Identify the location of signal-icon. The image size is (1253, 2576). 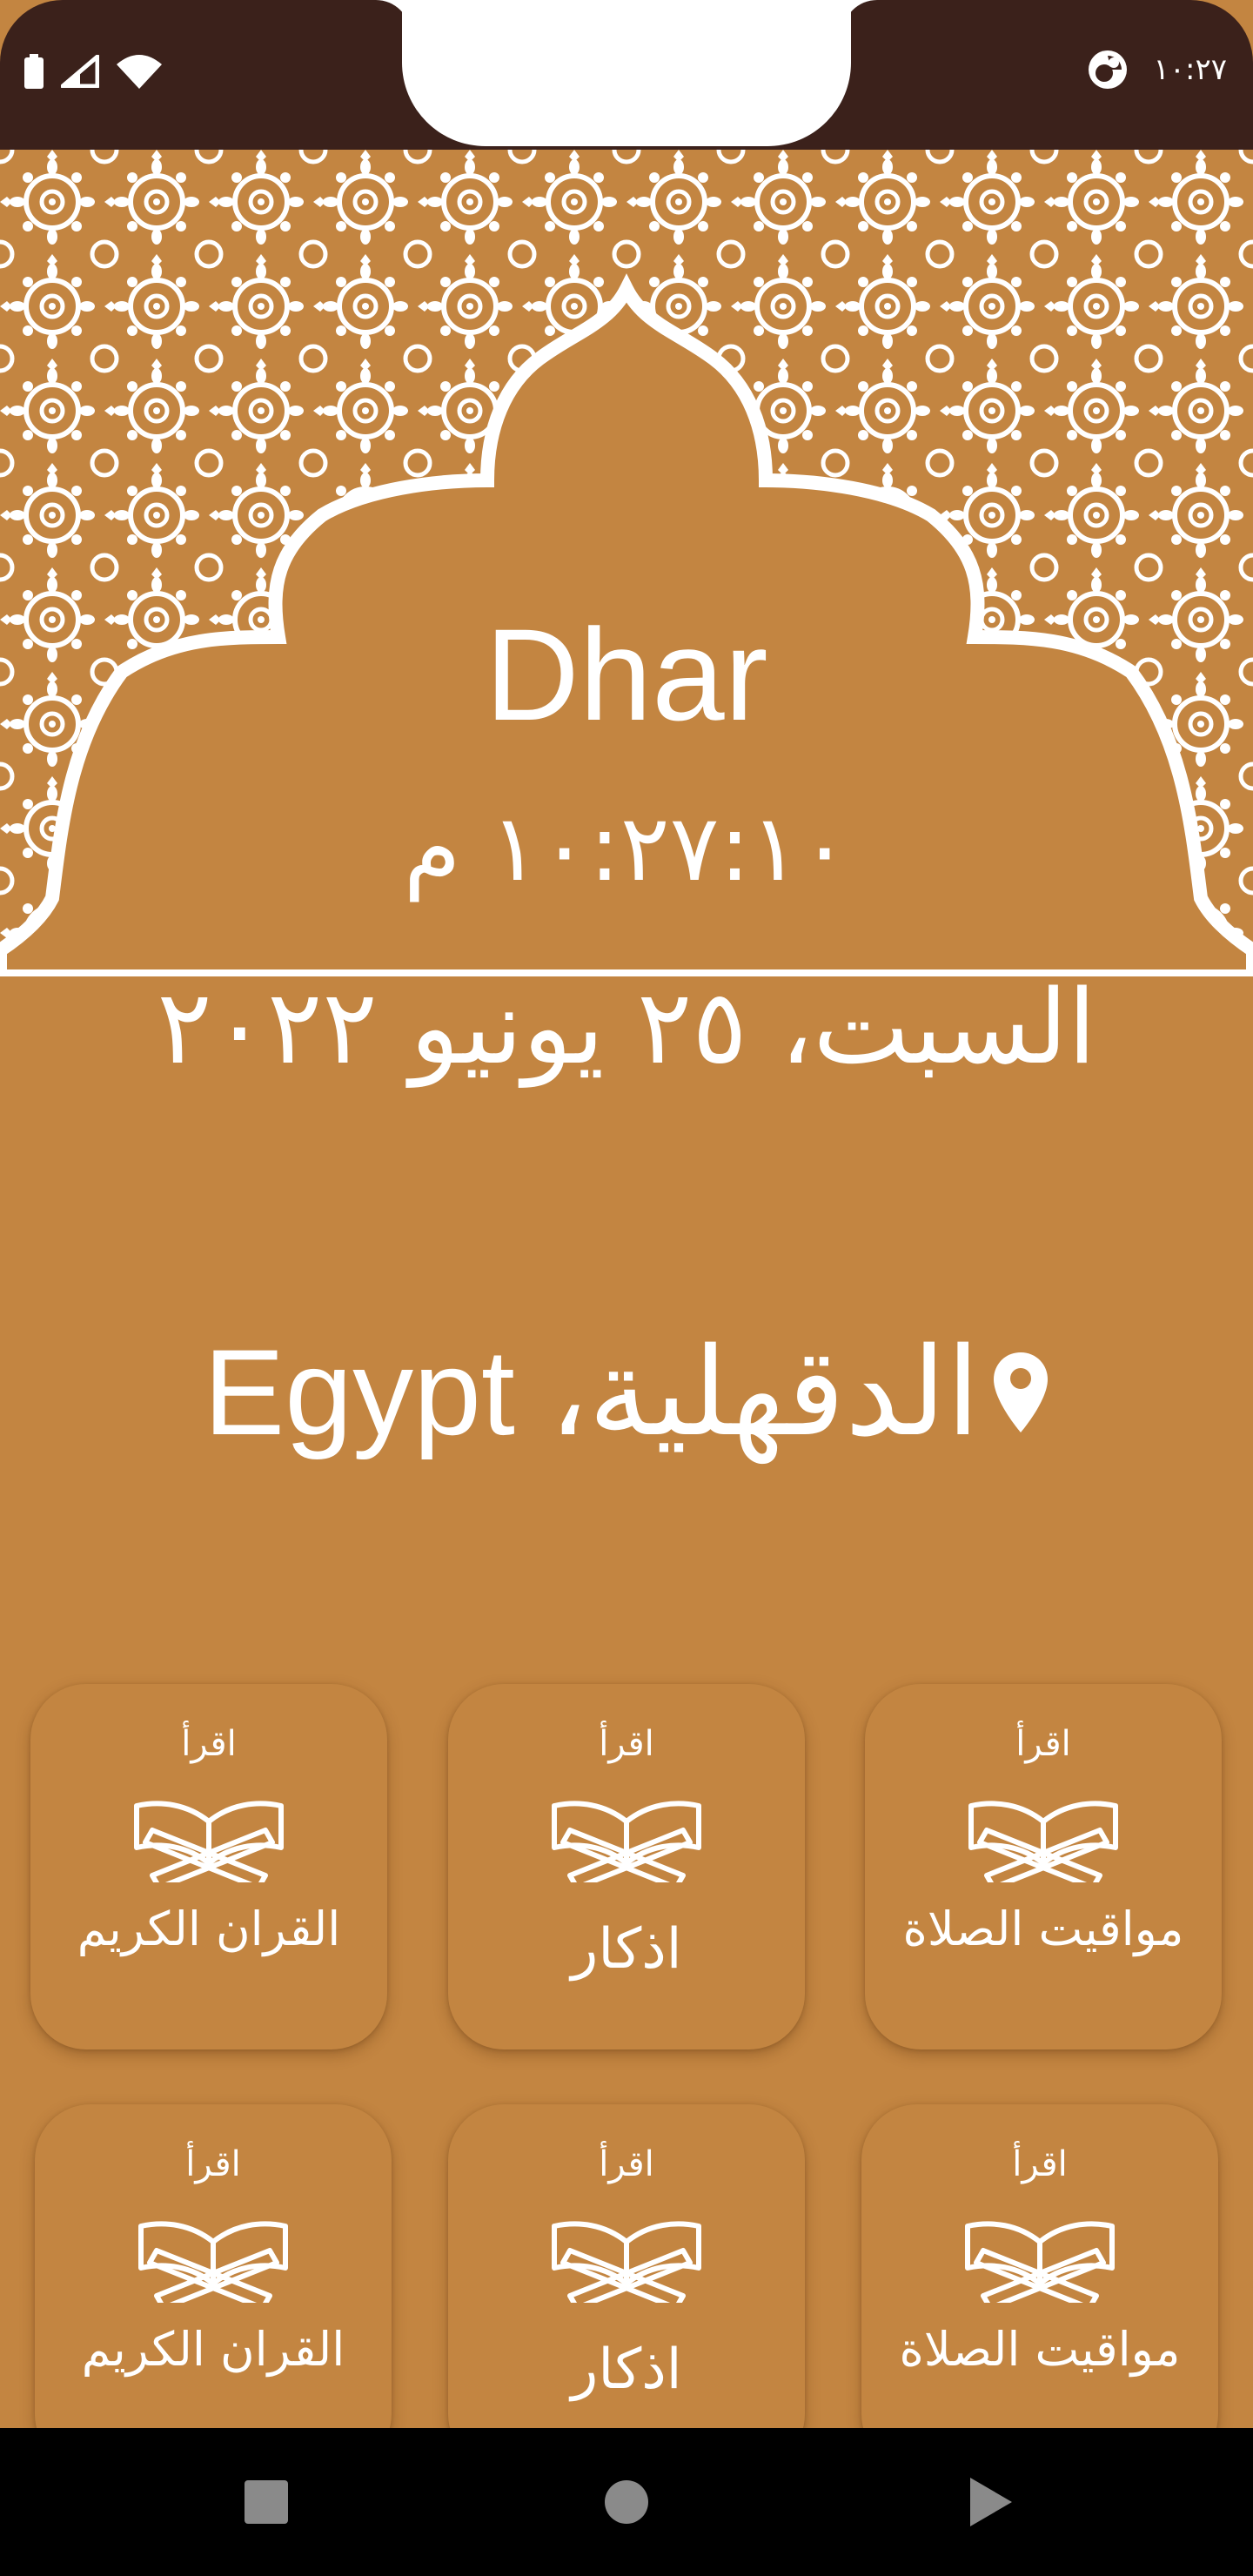
(80, 71).